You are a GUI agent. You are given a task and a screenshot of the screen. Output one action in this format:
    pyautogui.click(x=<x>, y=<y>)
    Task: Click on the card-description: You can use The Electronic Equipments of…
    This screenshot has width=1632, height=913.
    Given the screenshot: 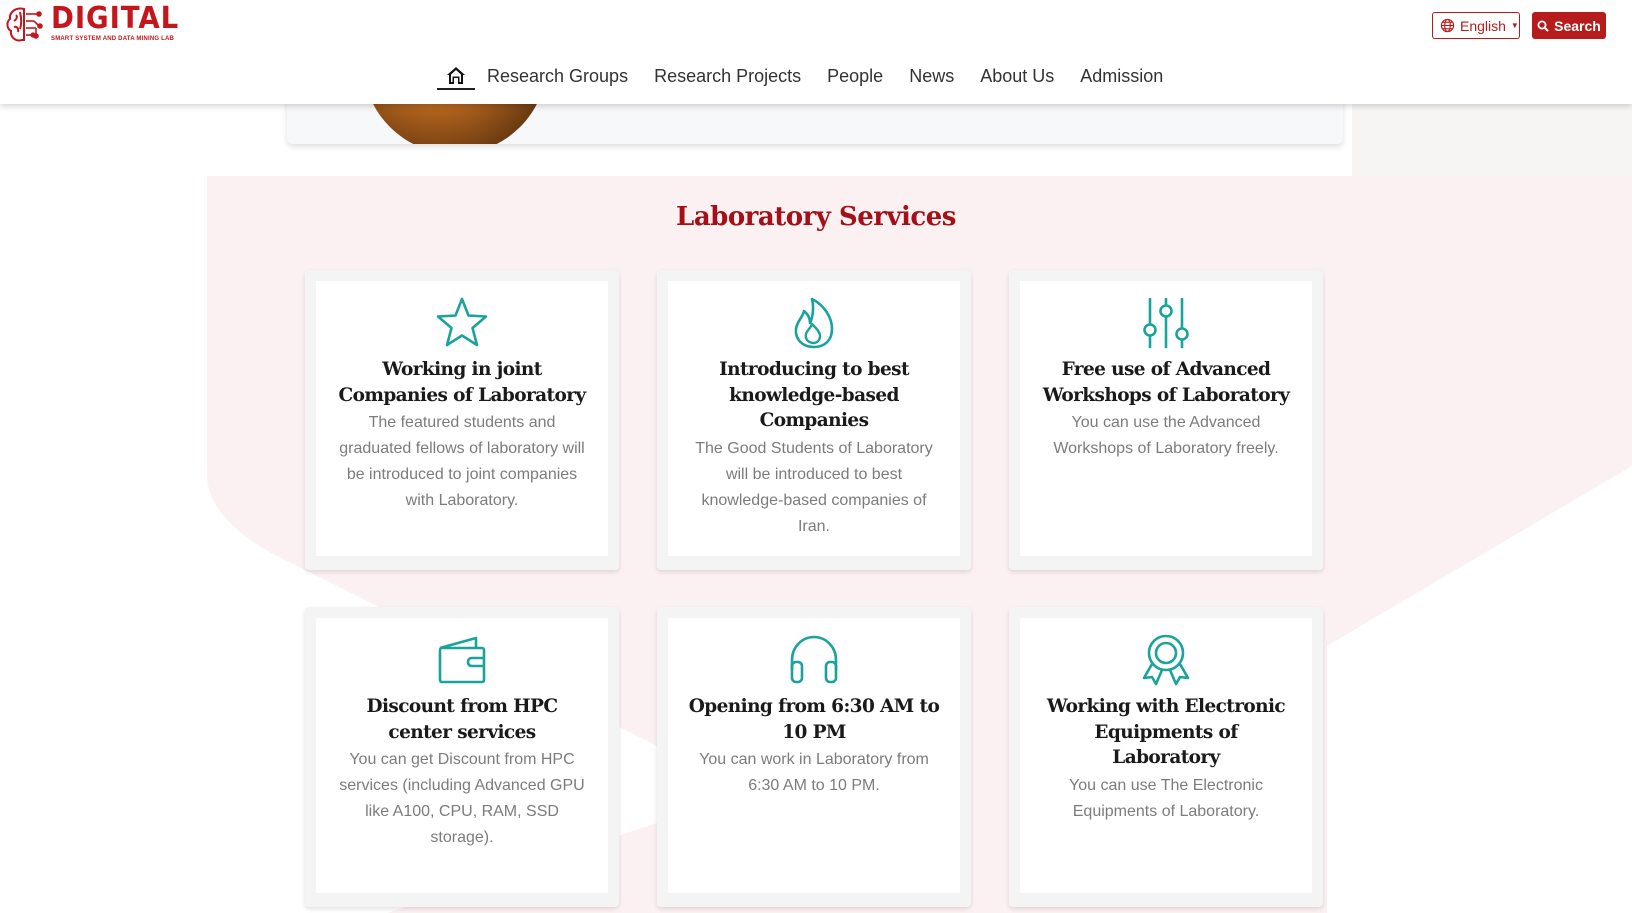 What is the action you would take?
    pyautogui.click(x=1166, y=798)
    